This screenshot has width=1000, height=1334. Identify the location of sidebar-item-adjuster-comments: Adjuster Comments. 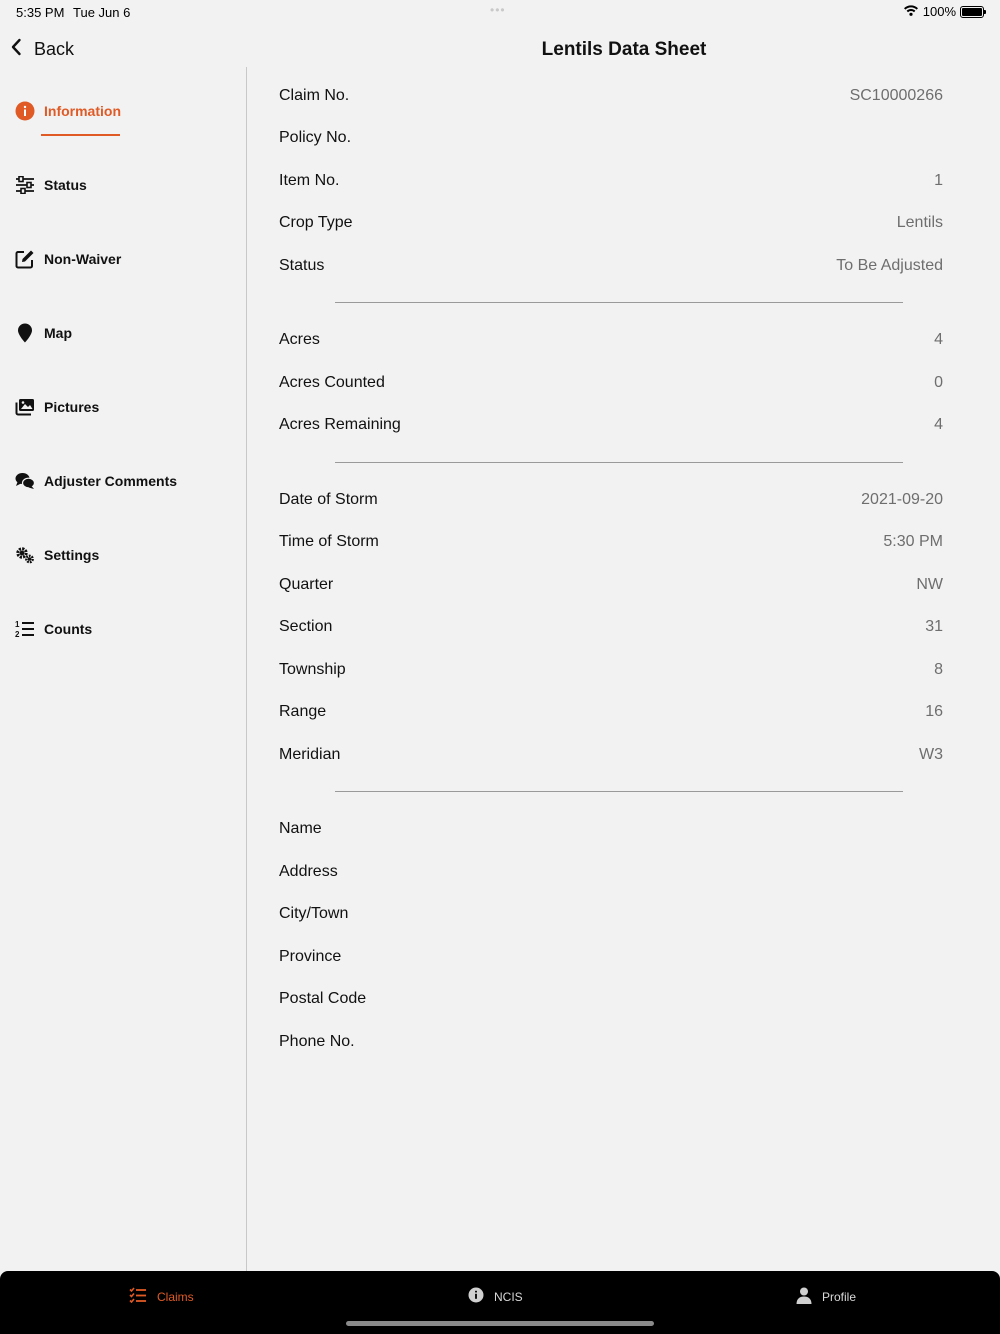
(96, 481).